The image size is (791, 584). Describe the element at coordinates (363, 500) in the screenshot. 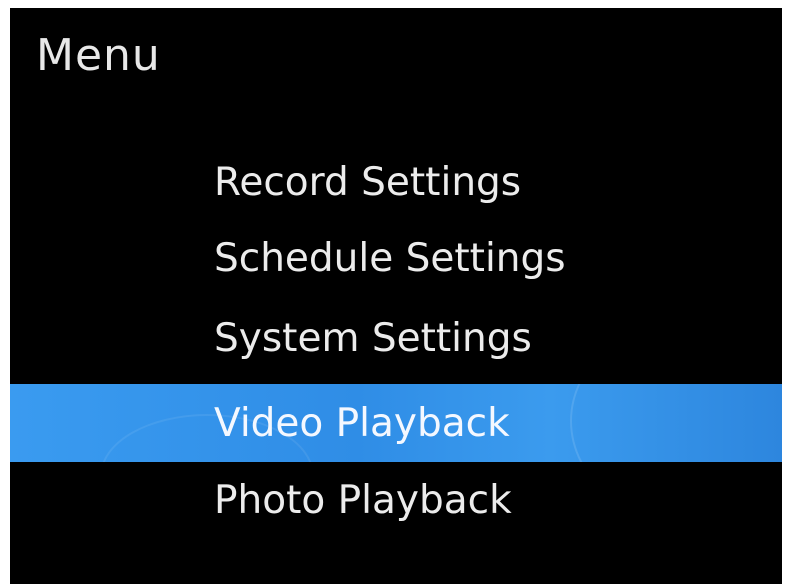

I see `menu-item-label: Photo Playback` at that location.